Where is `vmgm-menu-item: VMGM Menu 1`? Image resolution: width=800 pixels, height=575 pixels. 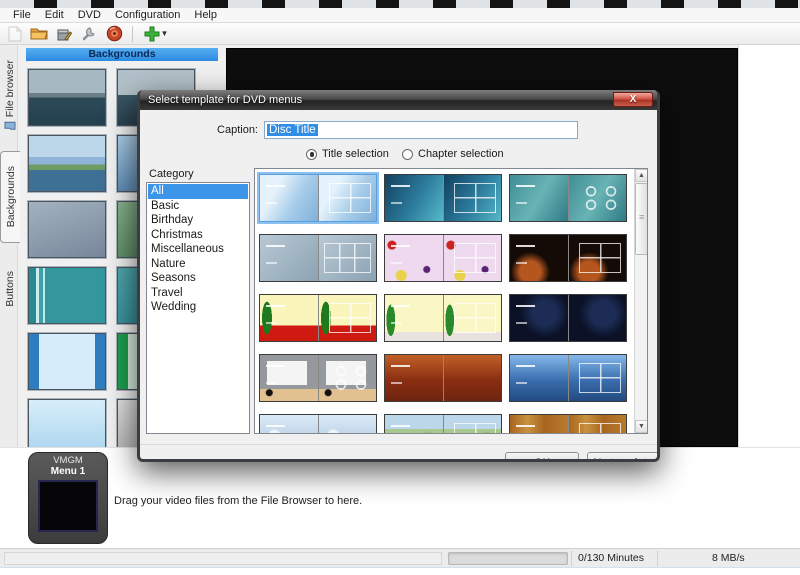 vmgm-menu-item: VMGM Menu 1 is located at coordinates (68, 498).